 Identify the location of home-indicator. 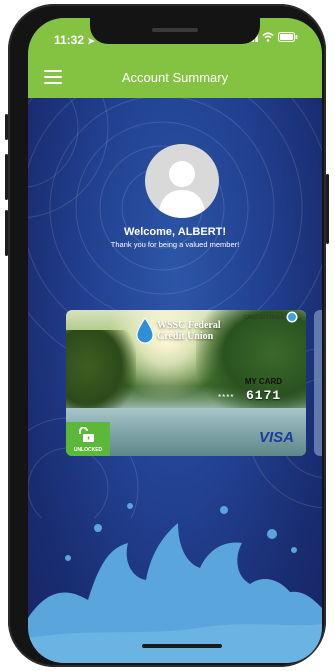
(182, 646).